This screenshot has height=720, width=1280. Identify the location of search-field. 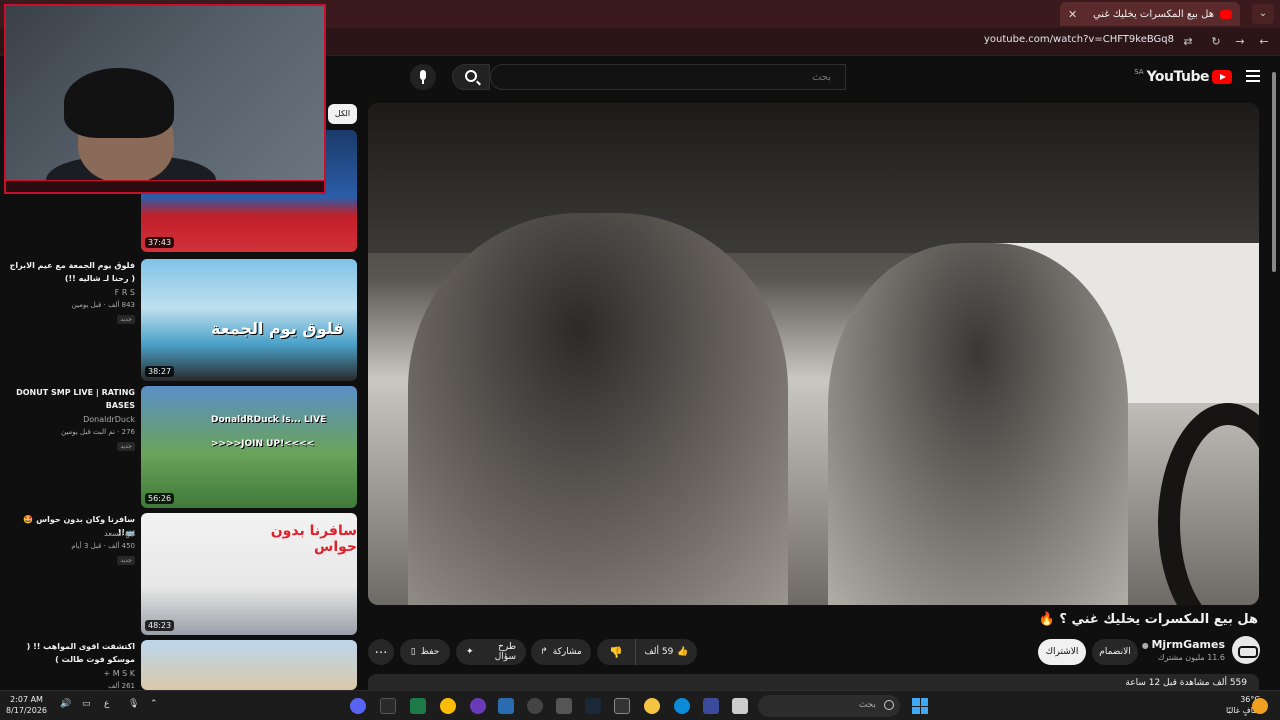
(668, 77).